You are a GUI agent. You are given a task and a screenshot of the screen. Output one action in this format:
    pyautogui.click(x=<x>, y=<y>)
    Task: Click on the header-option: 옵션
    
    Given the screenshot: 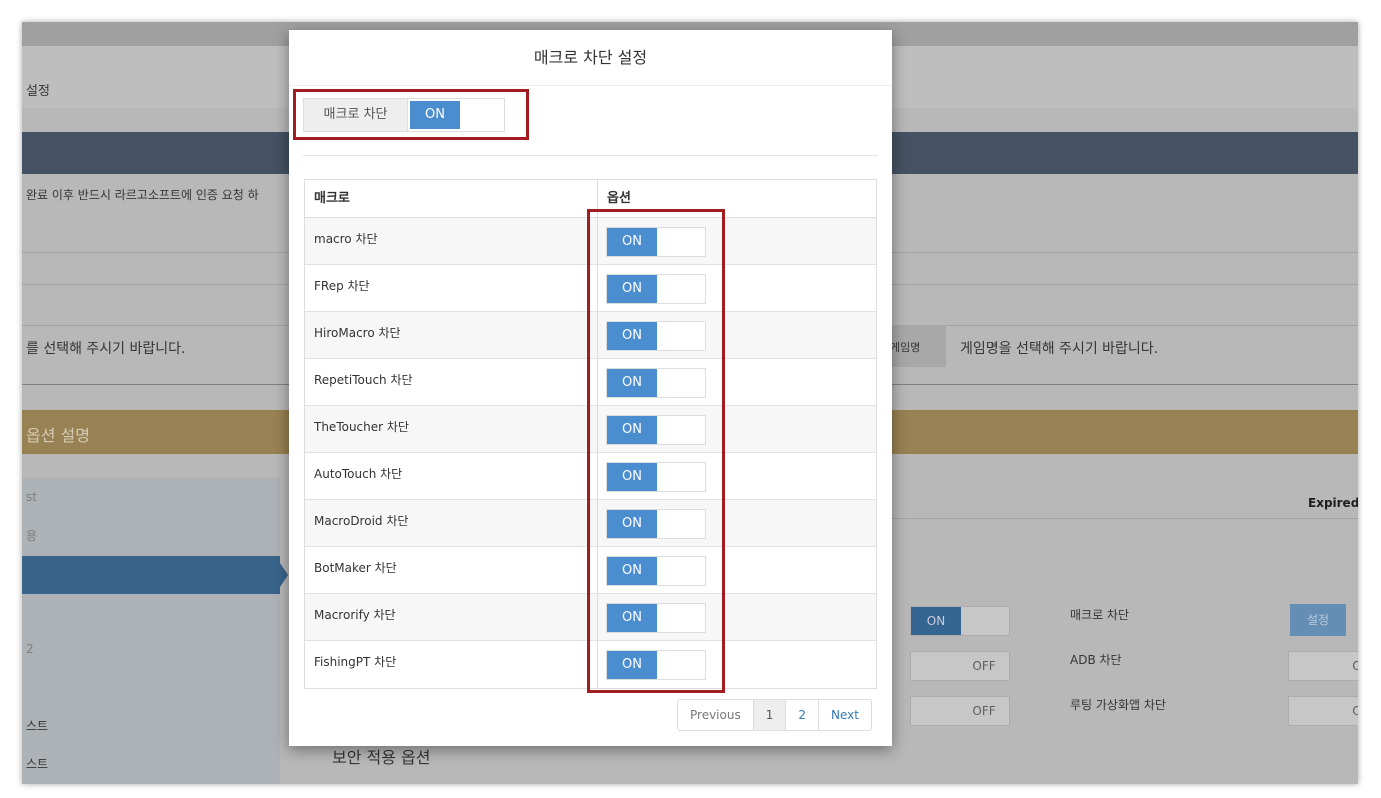 What is the action you would take?
    pyautogui.click(x=619, y=198)
    